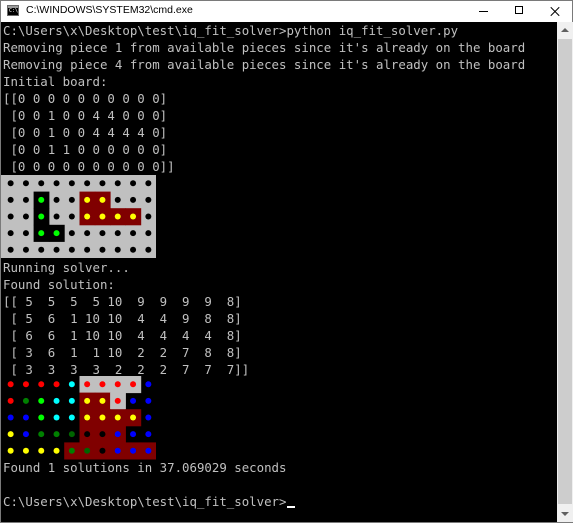 This screenshot has width=573, height=523. I want to click on console-line: [0 0 1 1 0 0 0 0 0 0], so click(85, 149).